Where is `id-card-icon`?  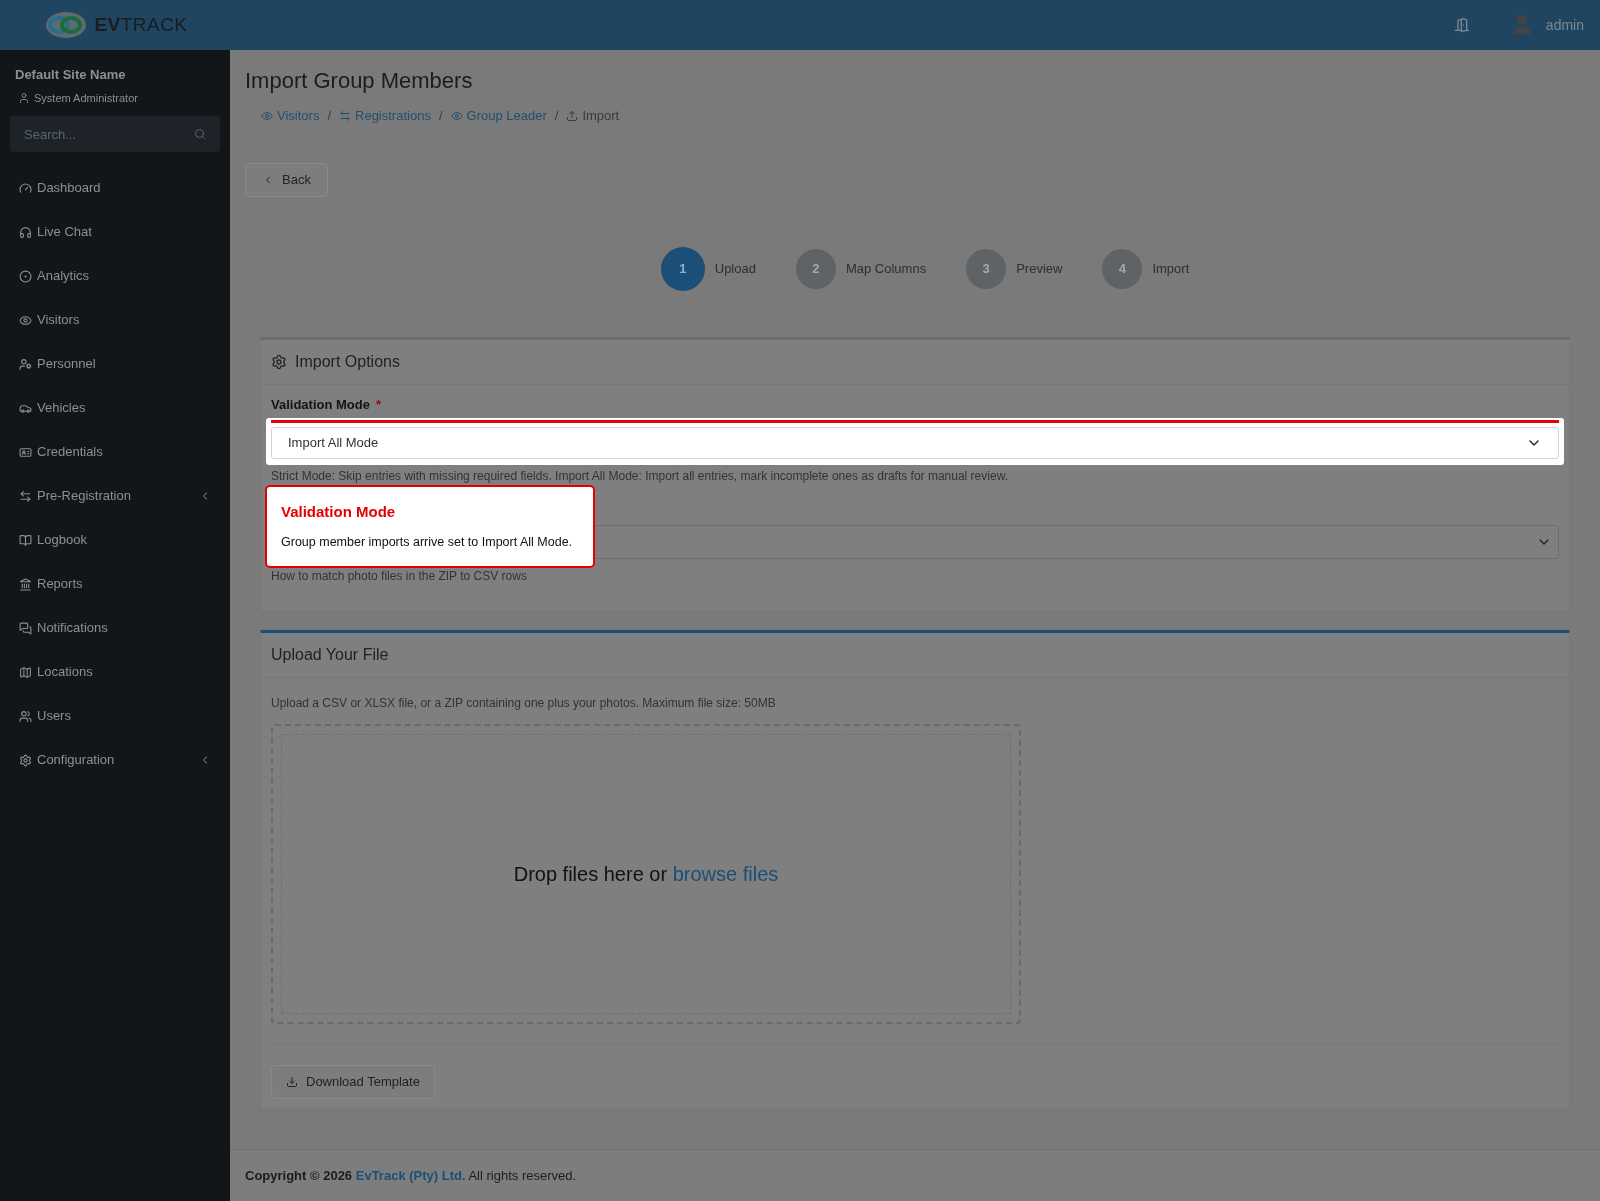
id-card-icon is located at coordinates (25, 452).